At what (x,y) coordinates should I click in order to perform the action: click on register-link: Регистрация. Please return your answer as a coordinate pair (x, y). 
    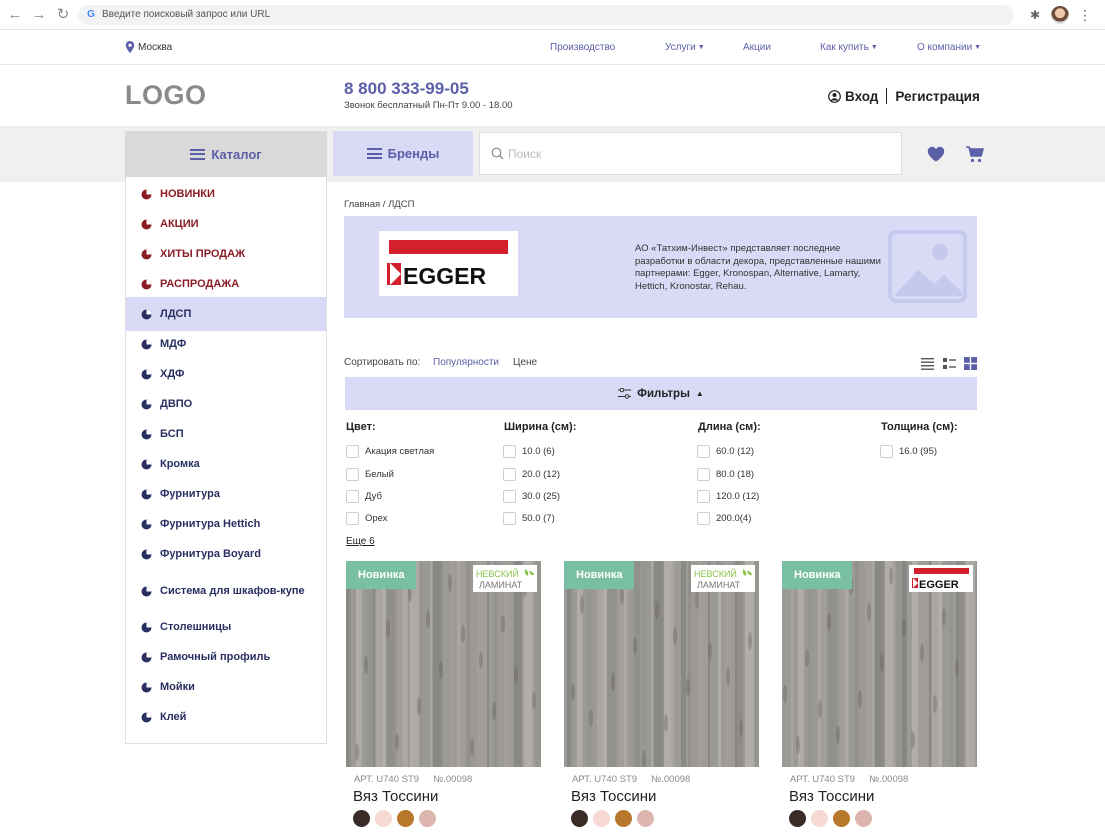
    Looking at the image, I should click on (937, 96).